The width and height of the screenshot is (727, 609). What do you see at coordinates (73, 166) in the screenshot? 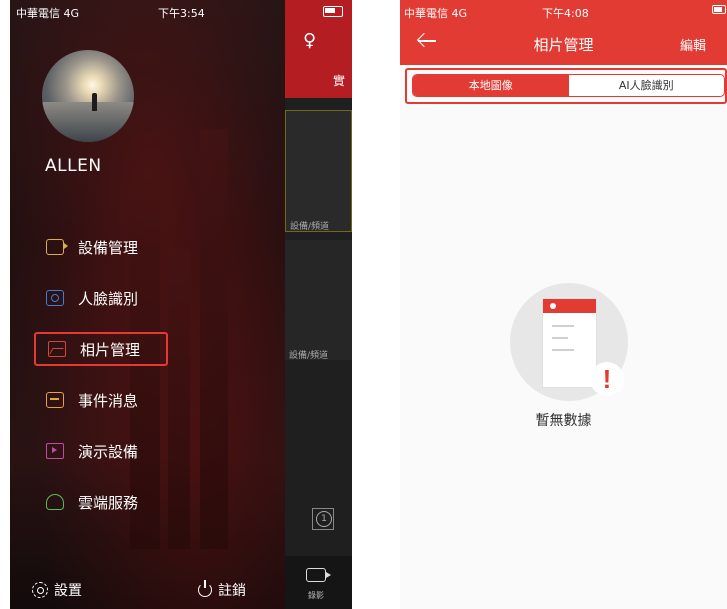
I see `username: ALLEN` at bounding box center [73, 166].